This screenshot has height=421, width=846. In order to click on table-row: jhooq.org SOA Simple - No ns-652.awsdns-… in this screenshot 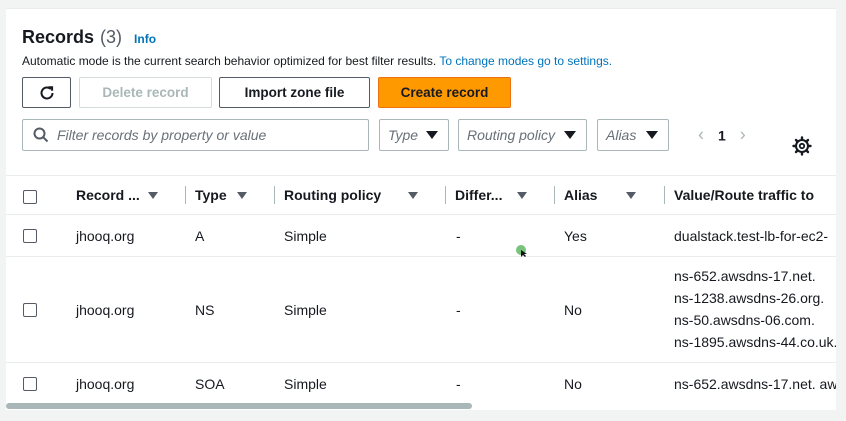, I will do `click(421, 384)`.